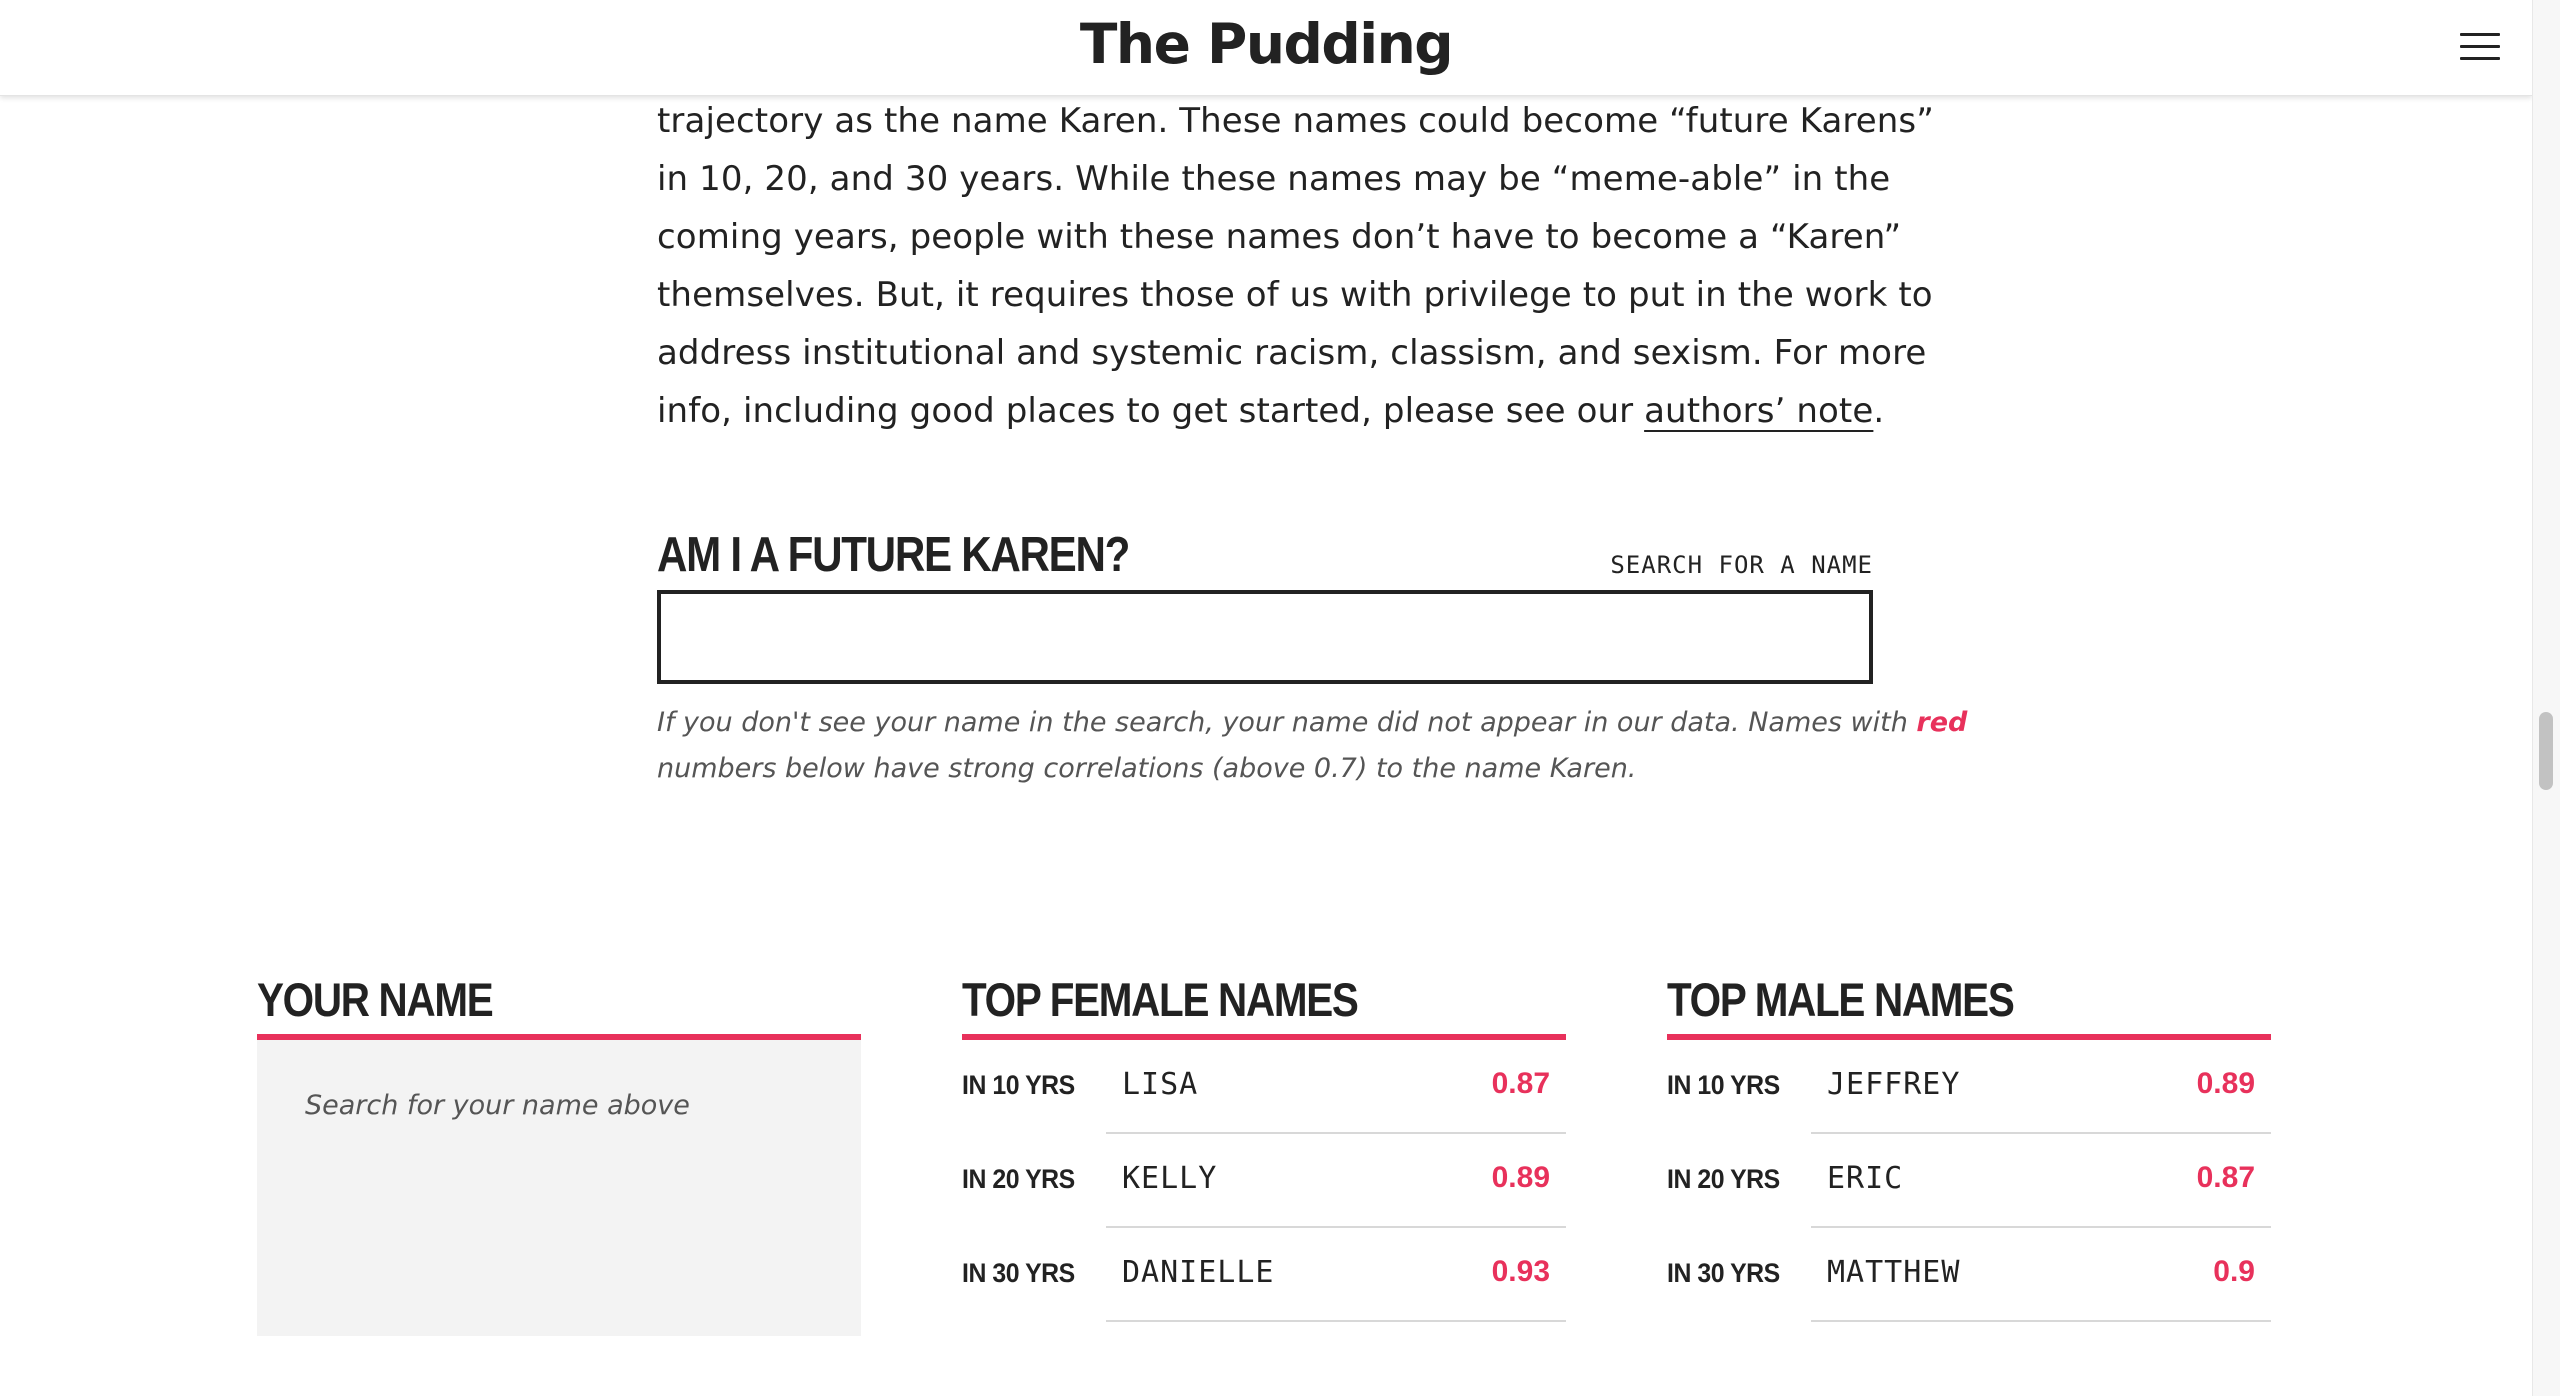  What do you see at coordinates (1160, 1084) in the screenshot?
I see `predicted-name: LISA` at bounding box center [1160, 1084].